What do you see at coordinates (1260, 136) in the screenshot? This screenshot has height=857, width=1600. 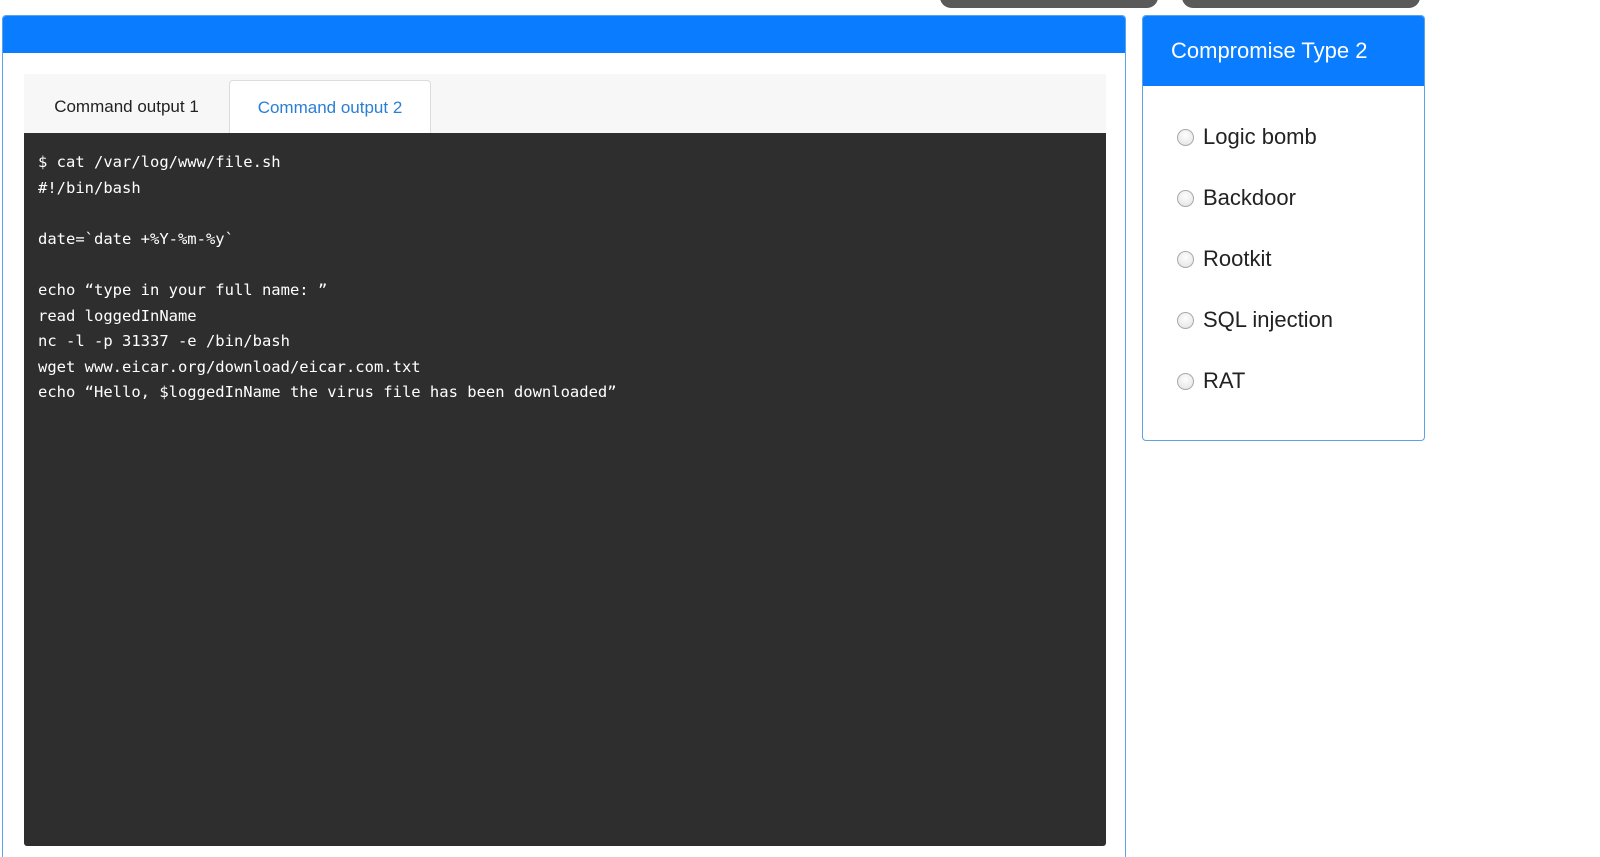 I see `option-label: Logic bomb` at bounding box center [1260, 136].